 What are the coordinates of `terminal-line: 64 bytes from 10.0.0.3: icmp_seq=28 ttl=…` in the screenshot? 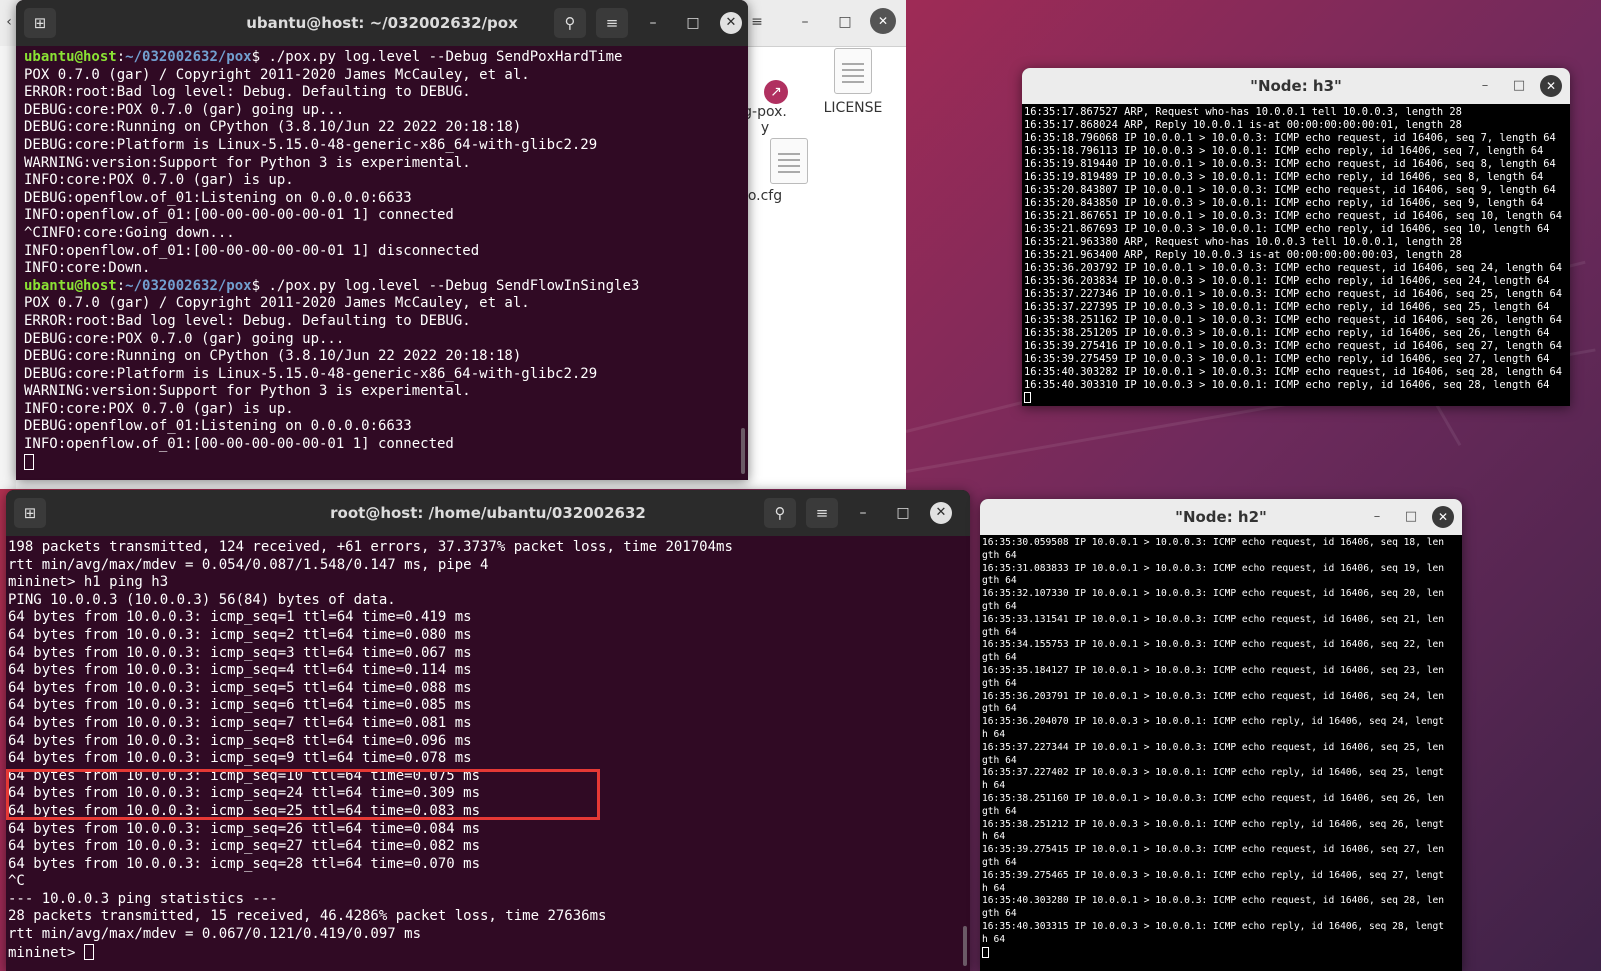 It's located at (244, 863).